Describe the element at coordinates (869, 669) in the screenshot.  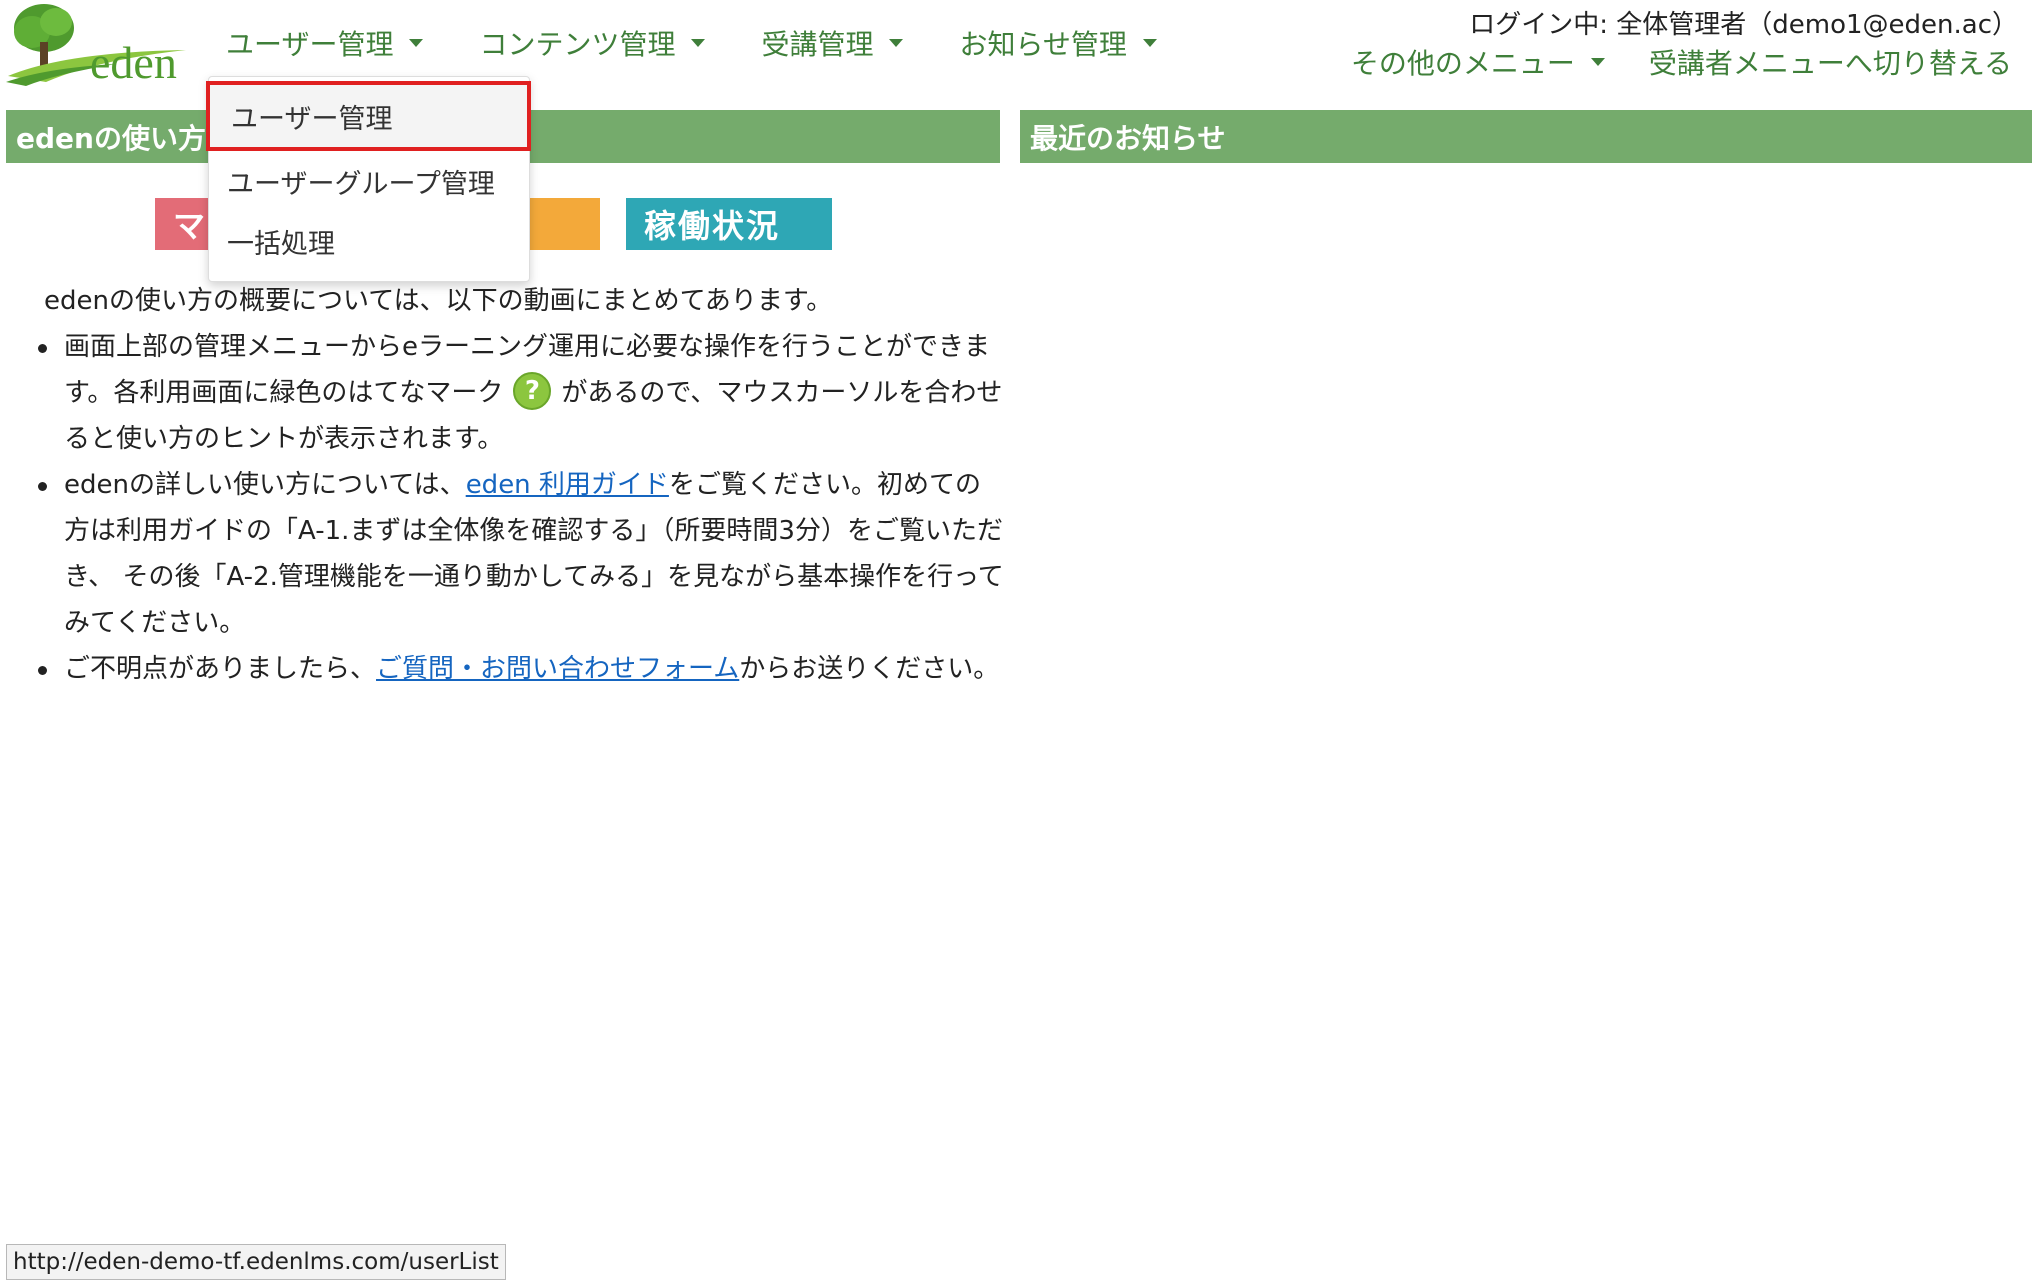
I see `list-text: からお送りください。` at that location.